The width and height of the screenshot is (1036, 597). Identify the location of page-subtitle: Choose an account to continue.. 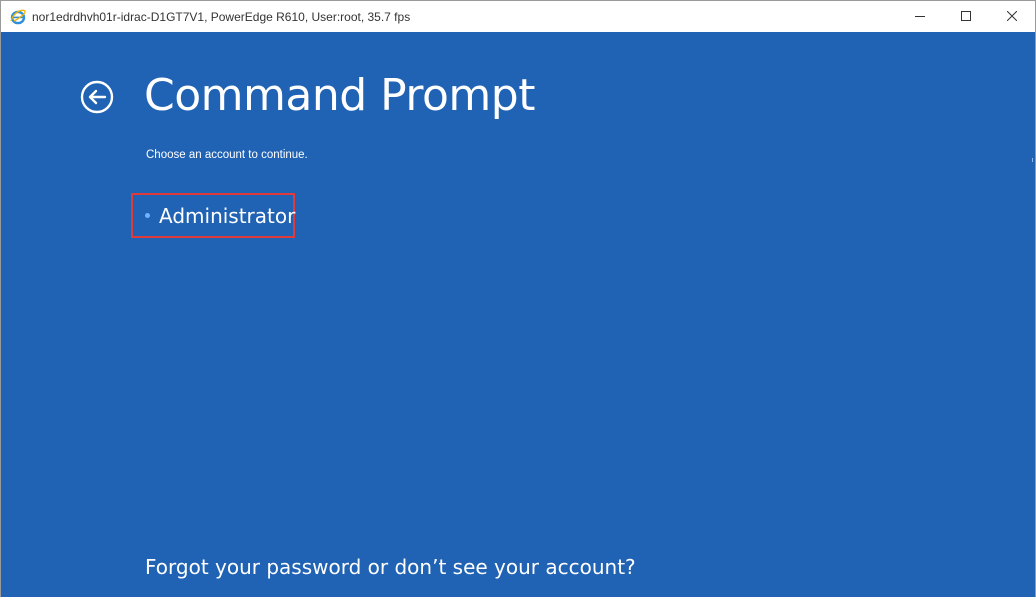
(227, 155).